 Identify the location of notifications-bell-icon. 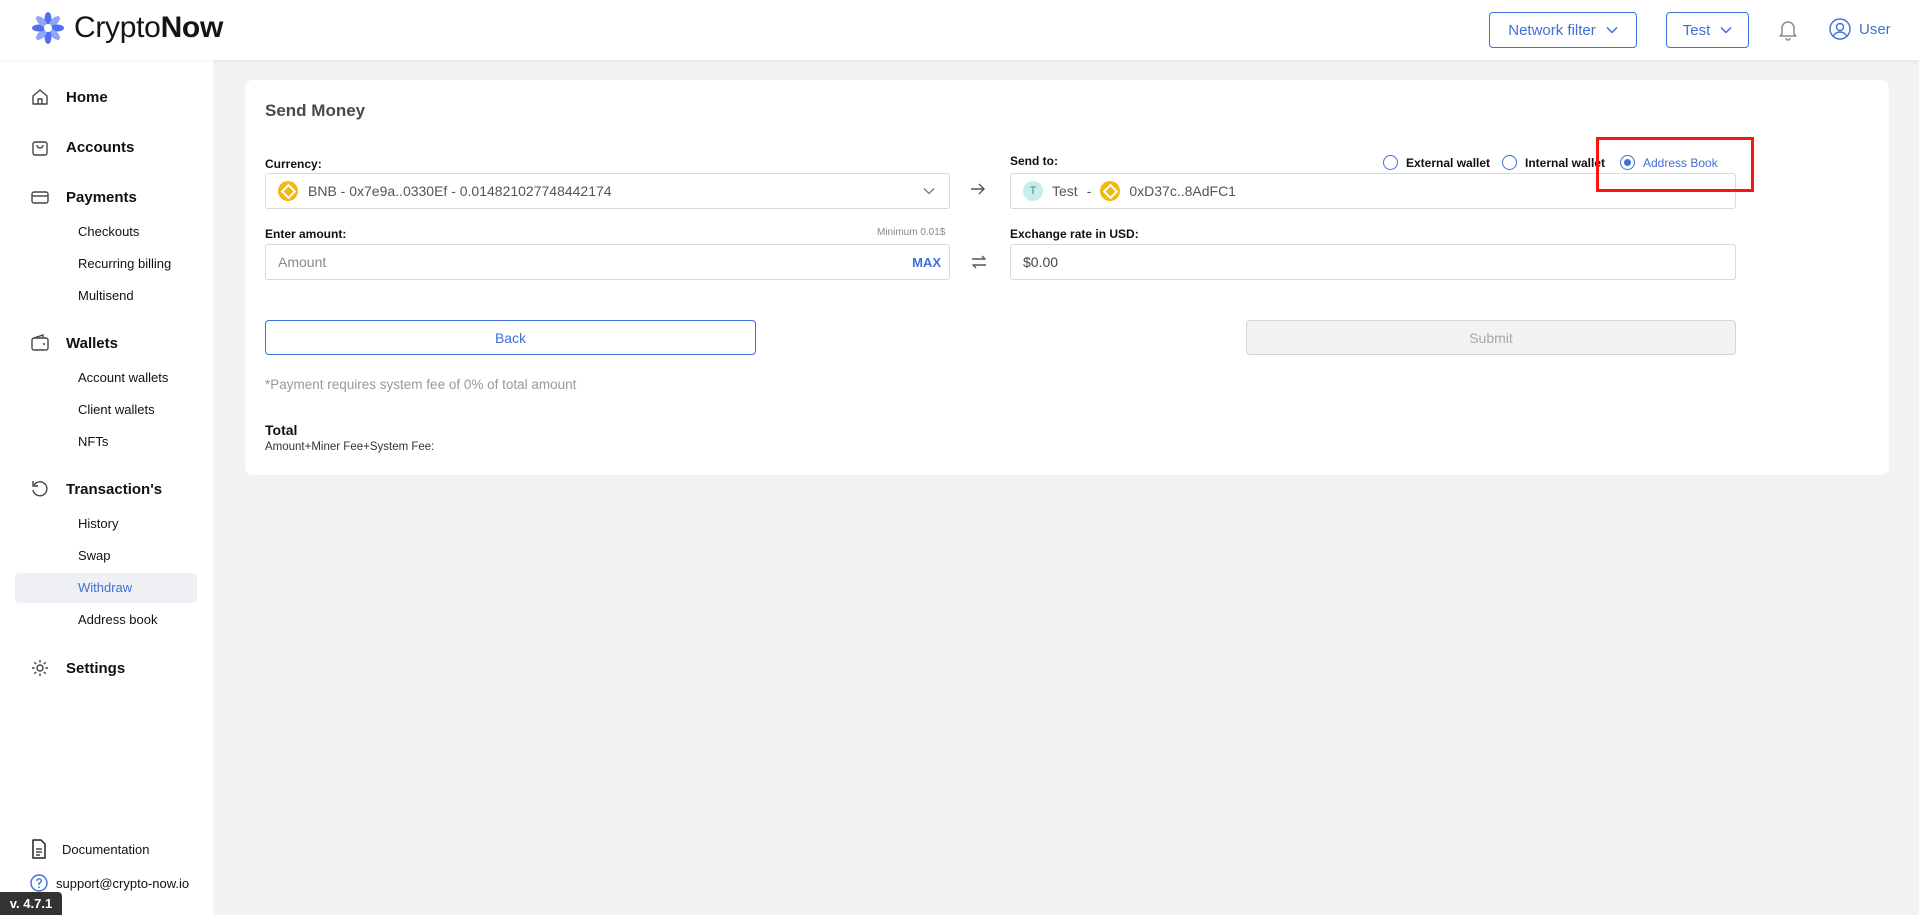
(1788, 30).